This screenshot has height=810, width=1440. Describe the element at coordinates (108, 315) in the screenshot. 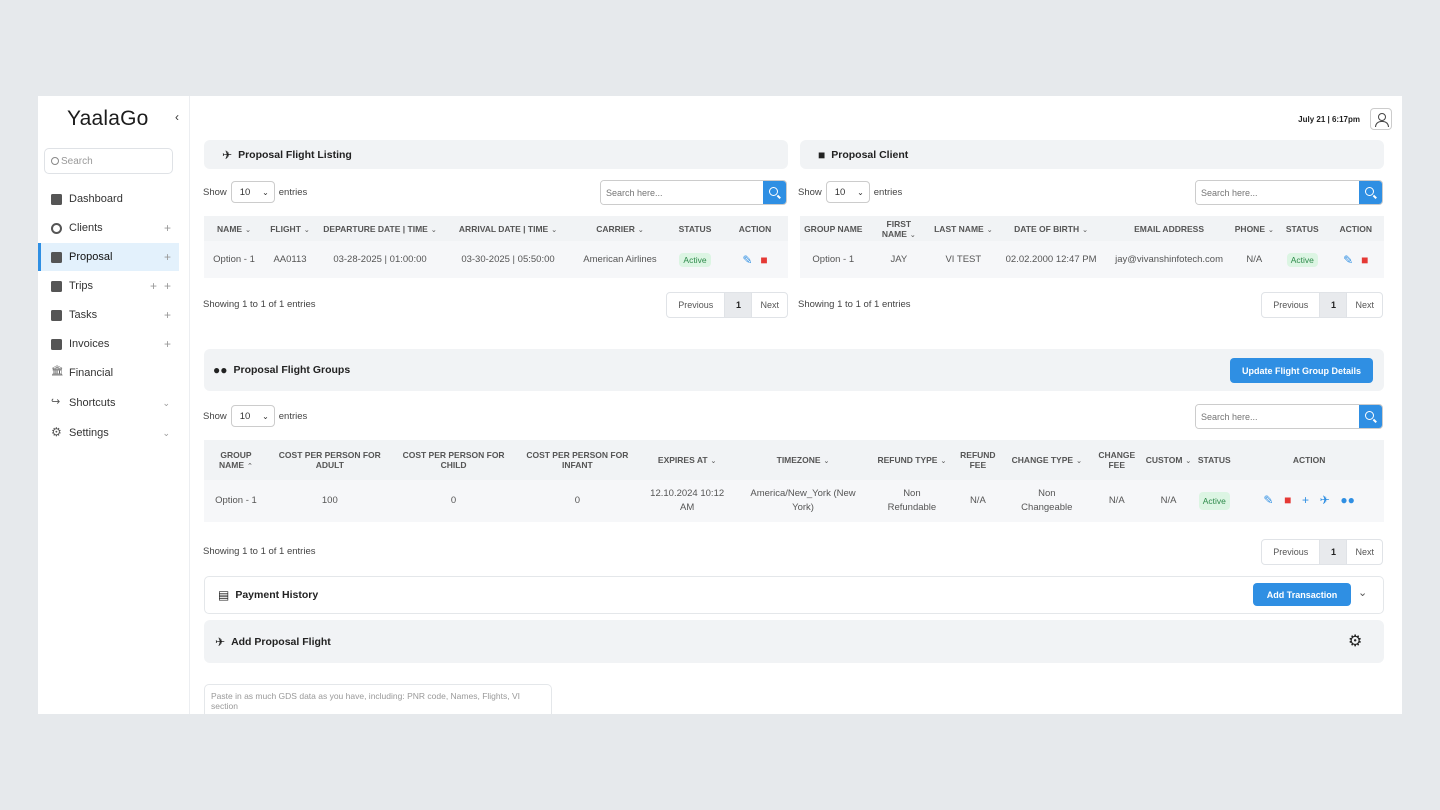

I see `sidebar-item-tasks: Tasks +` at that location.